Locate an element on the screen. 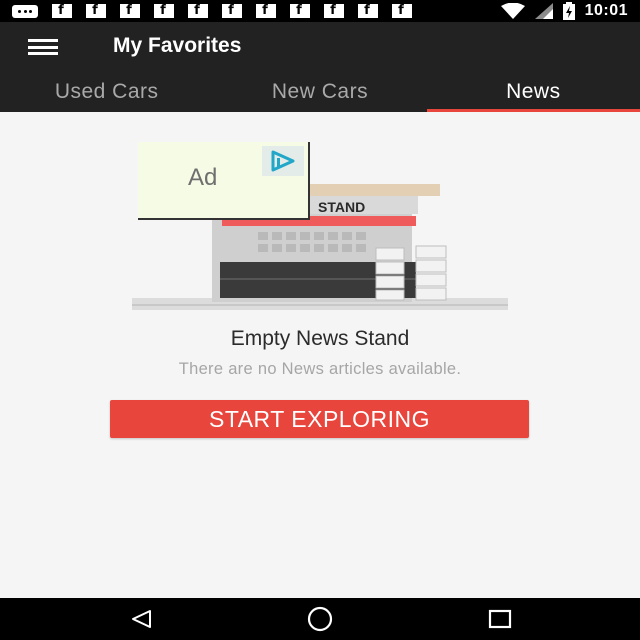 This screenshot has height=640, width=640. system-navigation-bar is located at coordinates (320, 619).